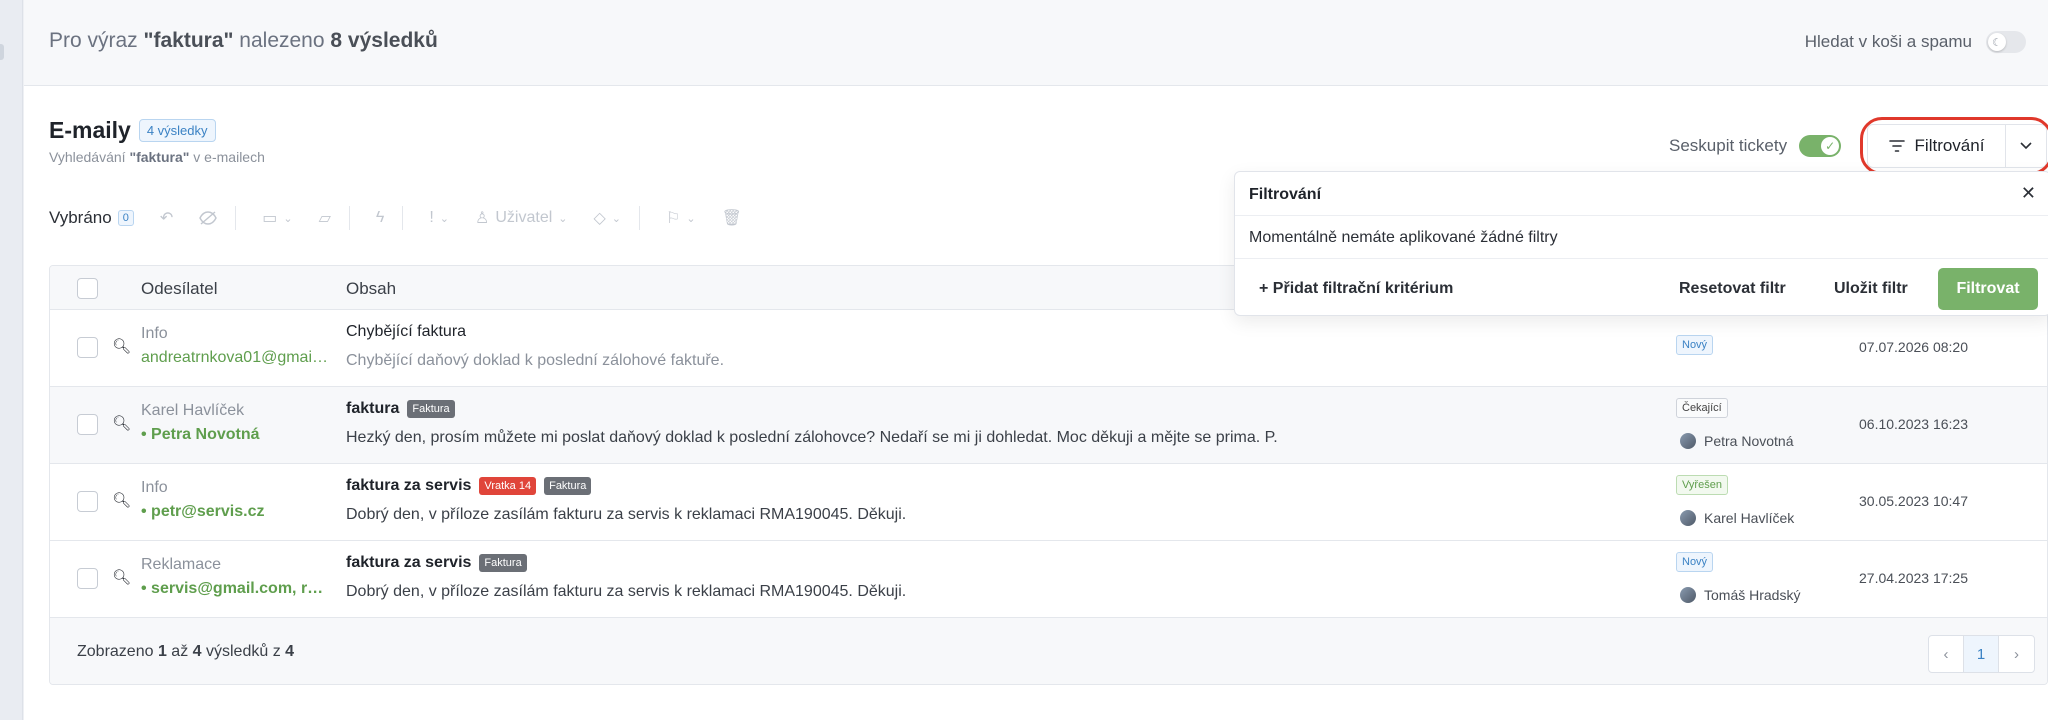  What do you see at coordinates (179, 651) in the screenshot?
I see `pagination-mid: až` at bounding box center [179, 651].